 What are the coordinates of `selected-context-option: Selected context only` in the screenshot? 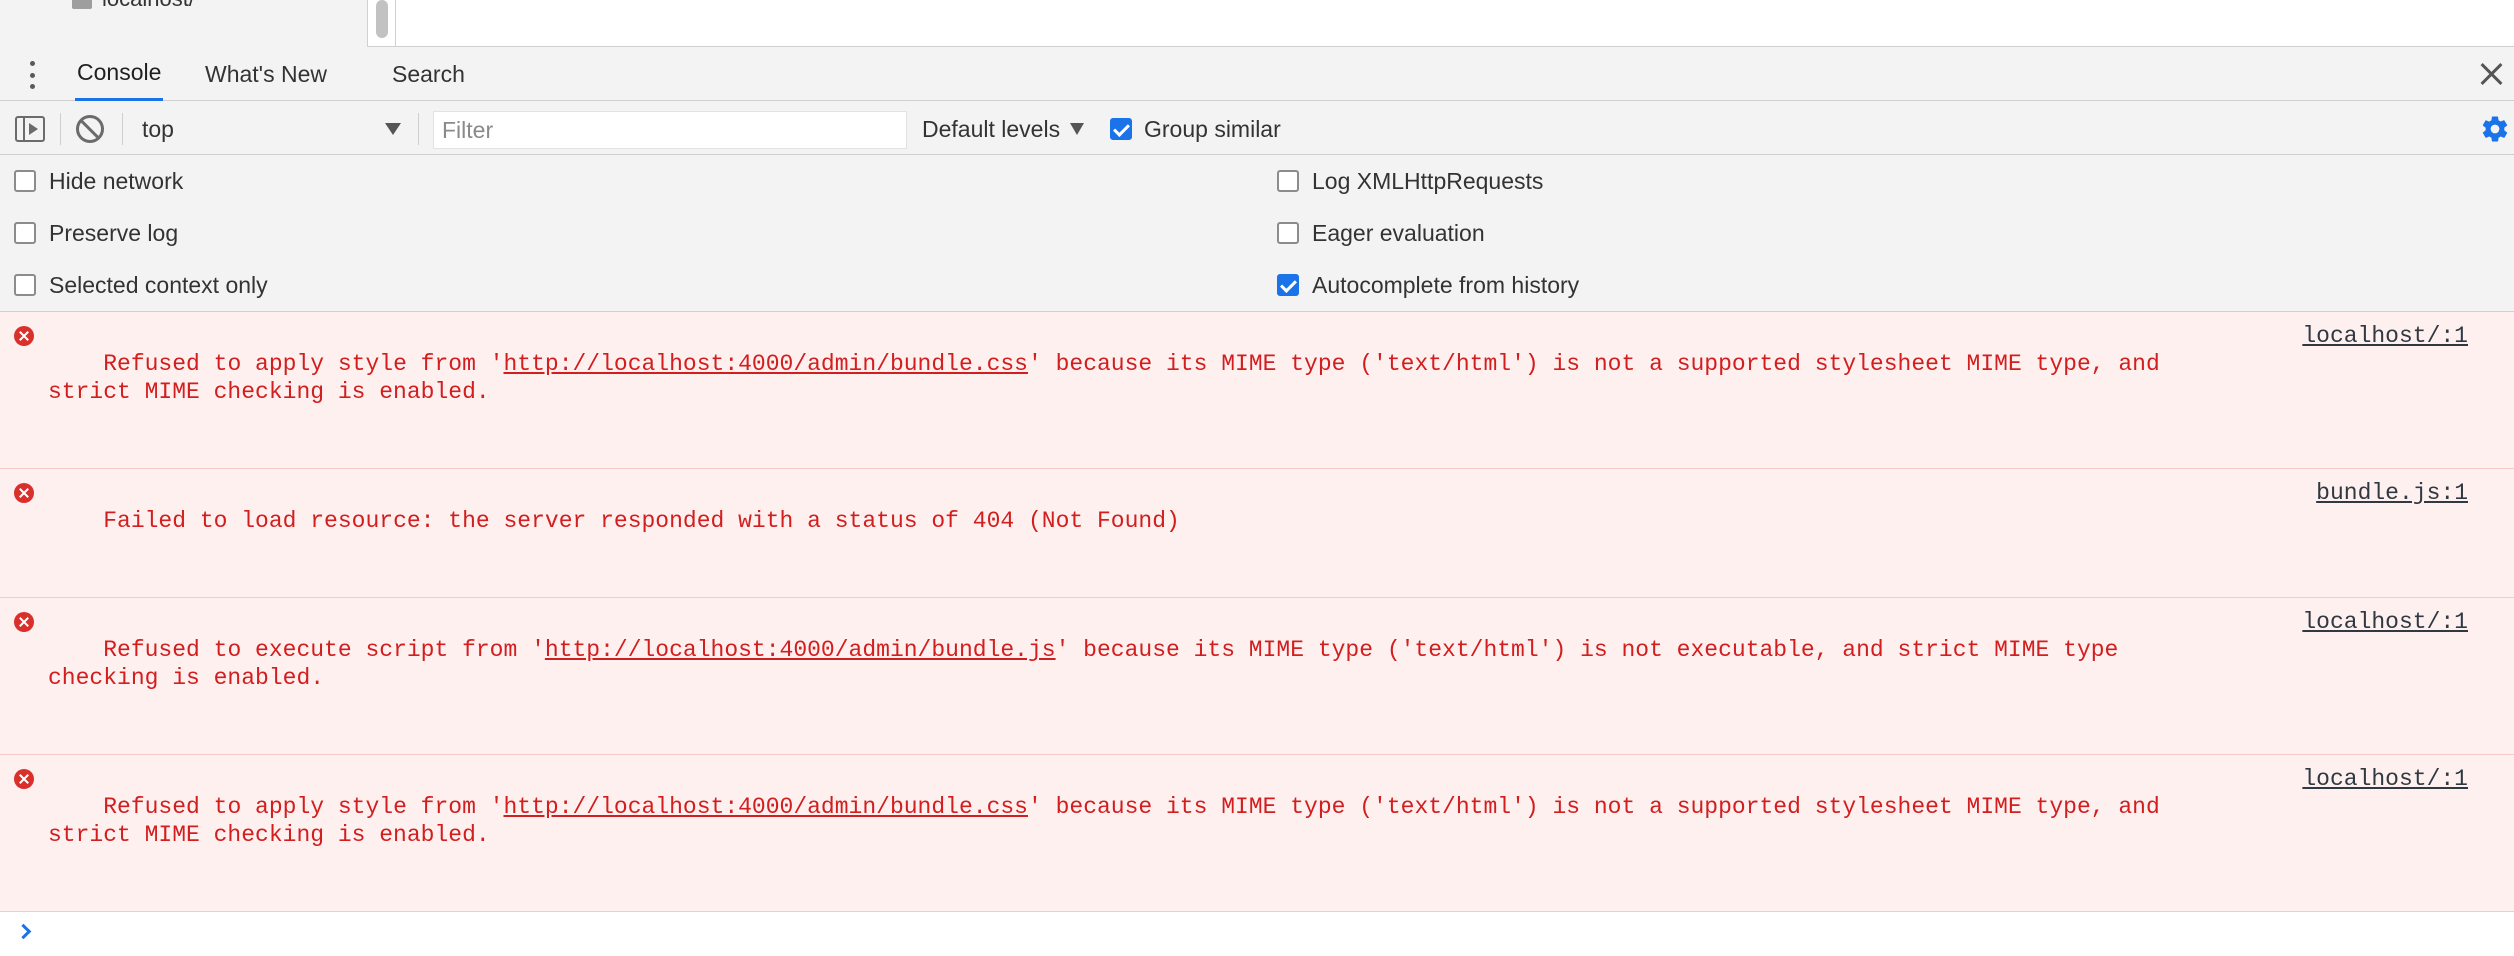 It's located at (141, 285).